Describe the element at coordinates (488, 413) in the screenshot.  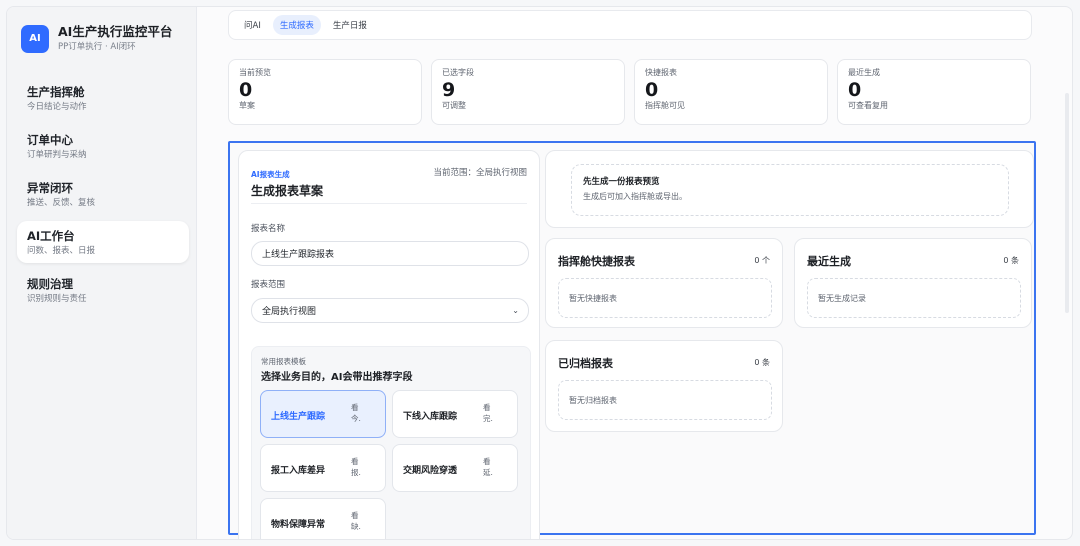
I see `template-hint: 看完.` at that location.